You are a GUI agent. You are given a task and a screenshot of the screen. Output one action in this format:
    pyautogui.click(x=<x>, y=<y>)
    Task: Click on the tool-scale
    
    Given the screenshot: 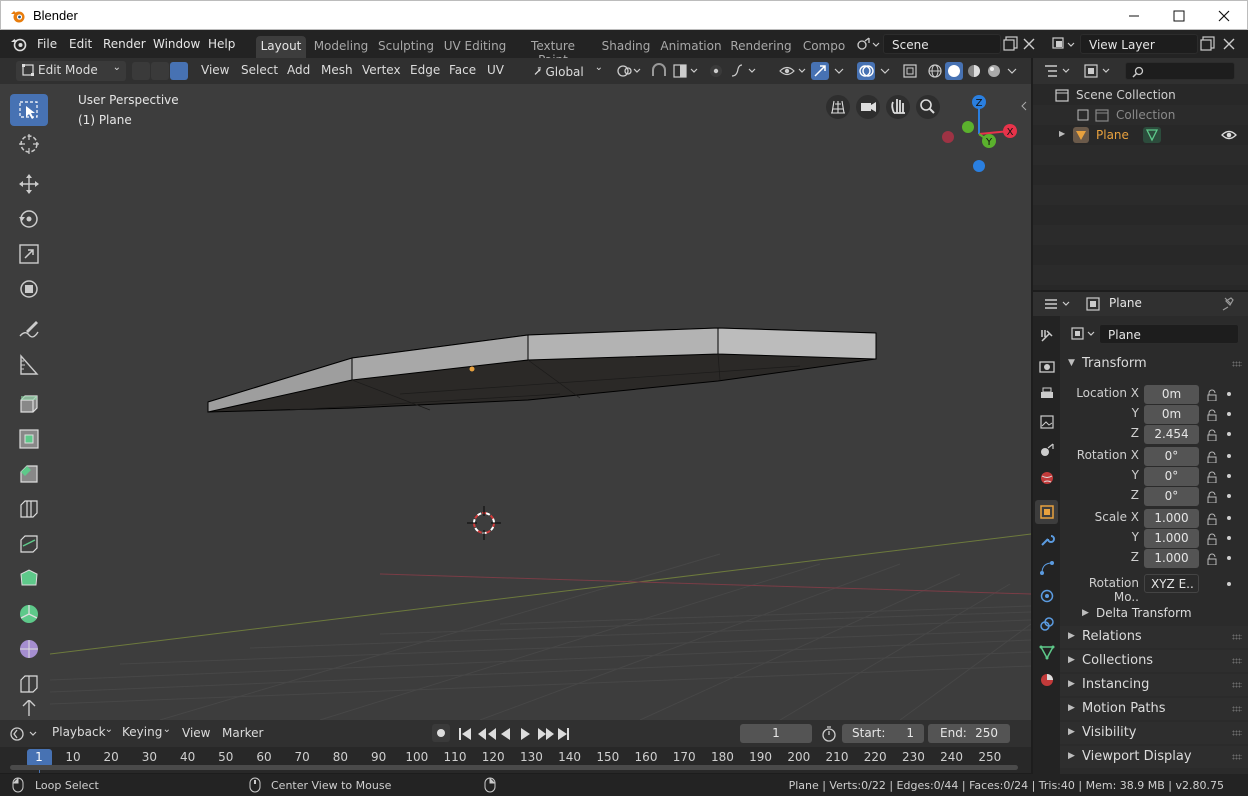 What is the action you would take?
    pyautogui.click(x=29, y=254)
    